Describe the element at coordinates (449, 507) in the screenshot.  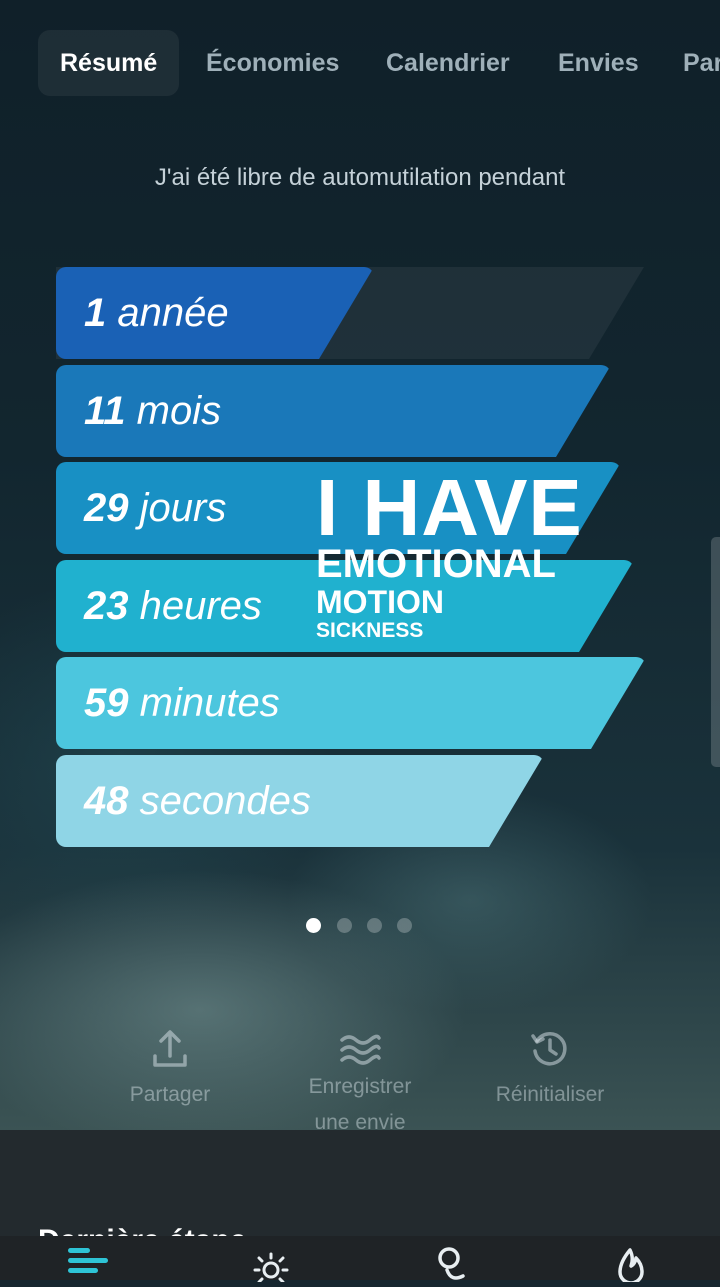
I see `overlay-line-1: I HAVE` at that location.